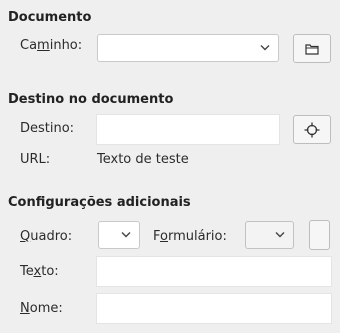 Image resolution: width=340 pixels, height=333 pixels. What do you see at coordinates (25, 308) in the screenshot?
I see `name-label-mnemonic: N` at bounding box center [25, 308].